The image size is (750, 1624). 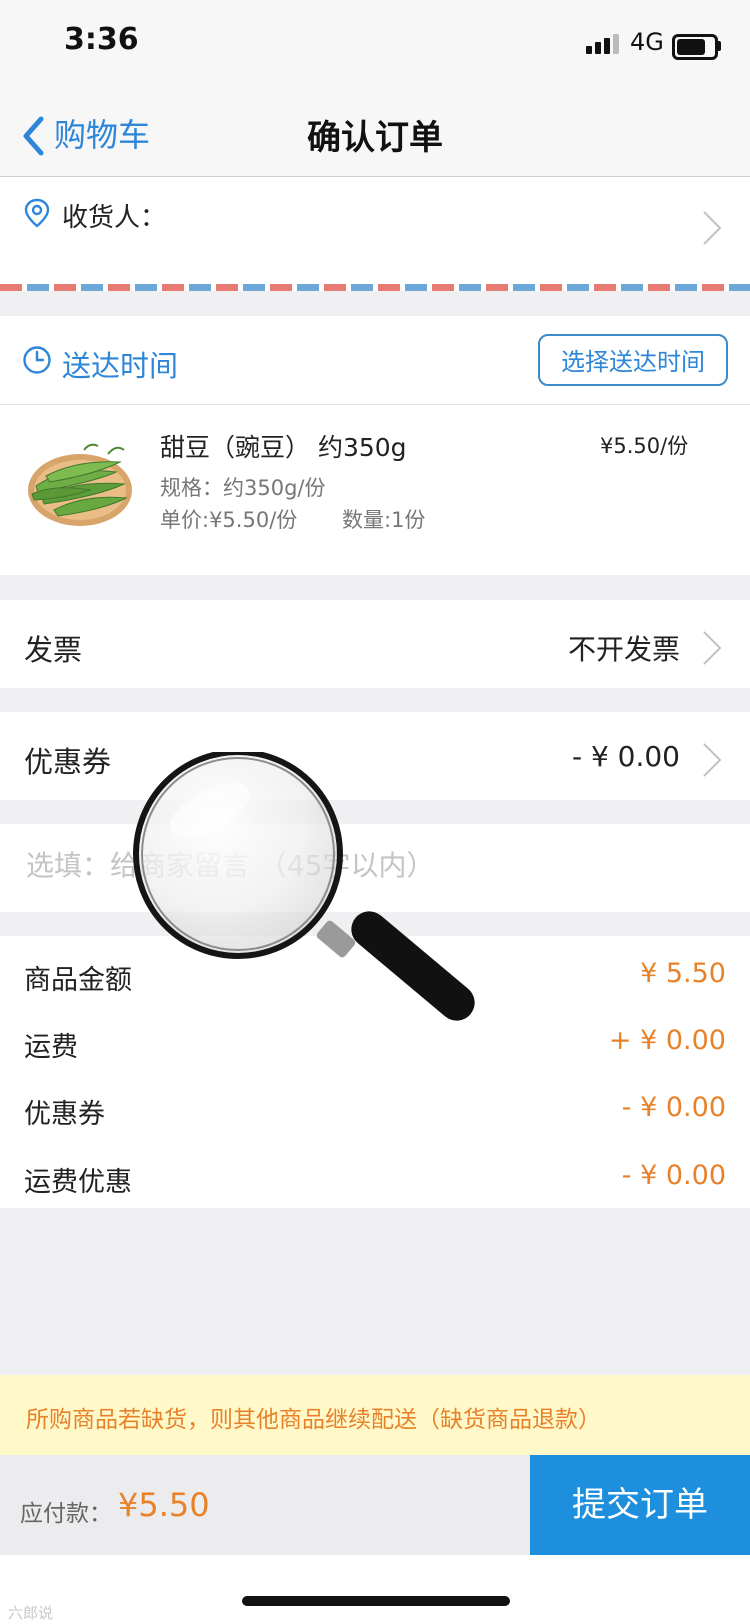 I want to click on watermark-logo: 六郎说, so click(x=31, y=1613).